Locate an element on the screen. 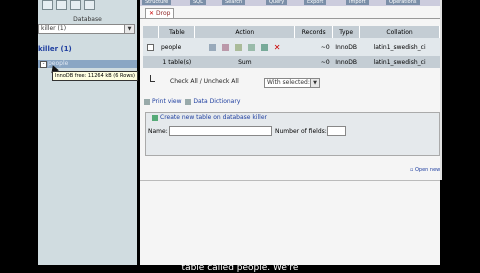  database-select: killer (1) ▼ is located at coordinates (86, 29).